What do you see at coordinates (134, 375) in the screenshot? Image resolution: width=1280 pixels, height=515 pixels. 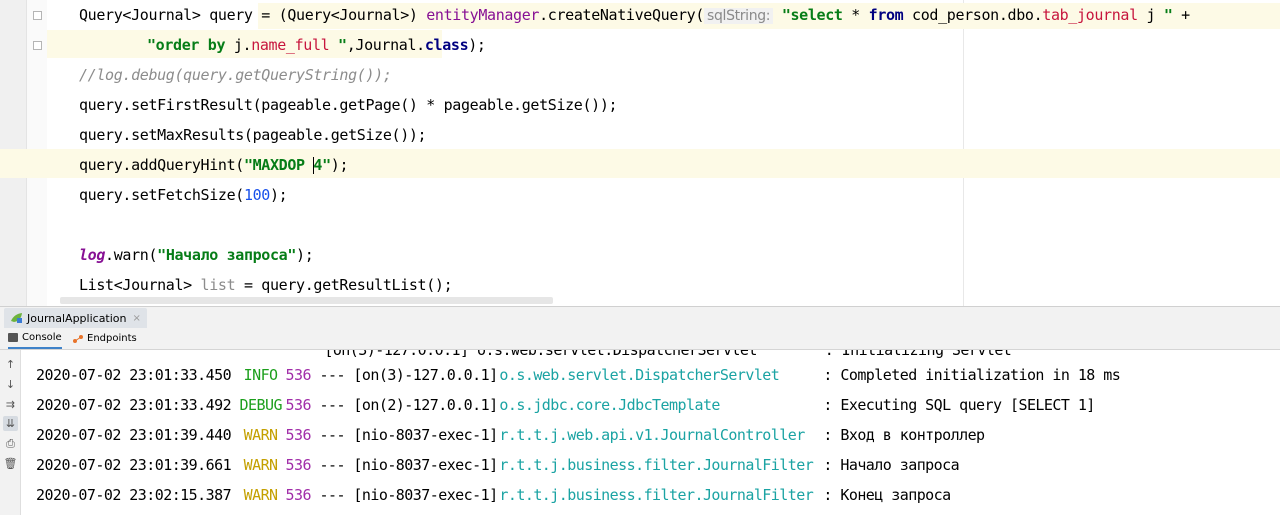 I see `log-timestamp: 2020-07-02 23:01:33.450` at bounding box center [134, 375].